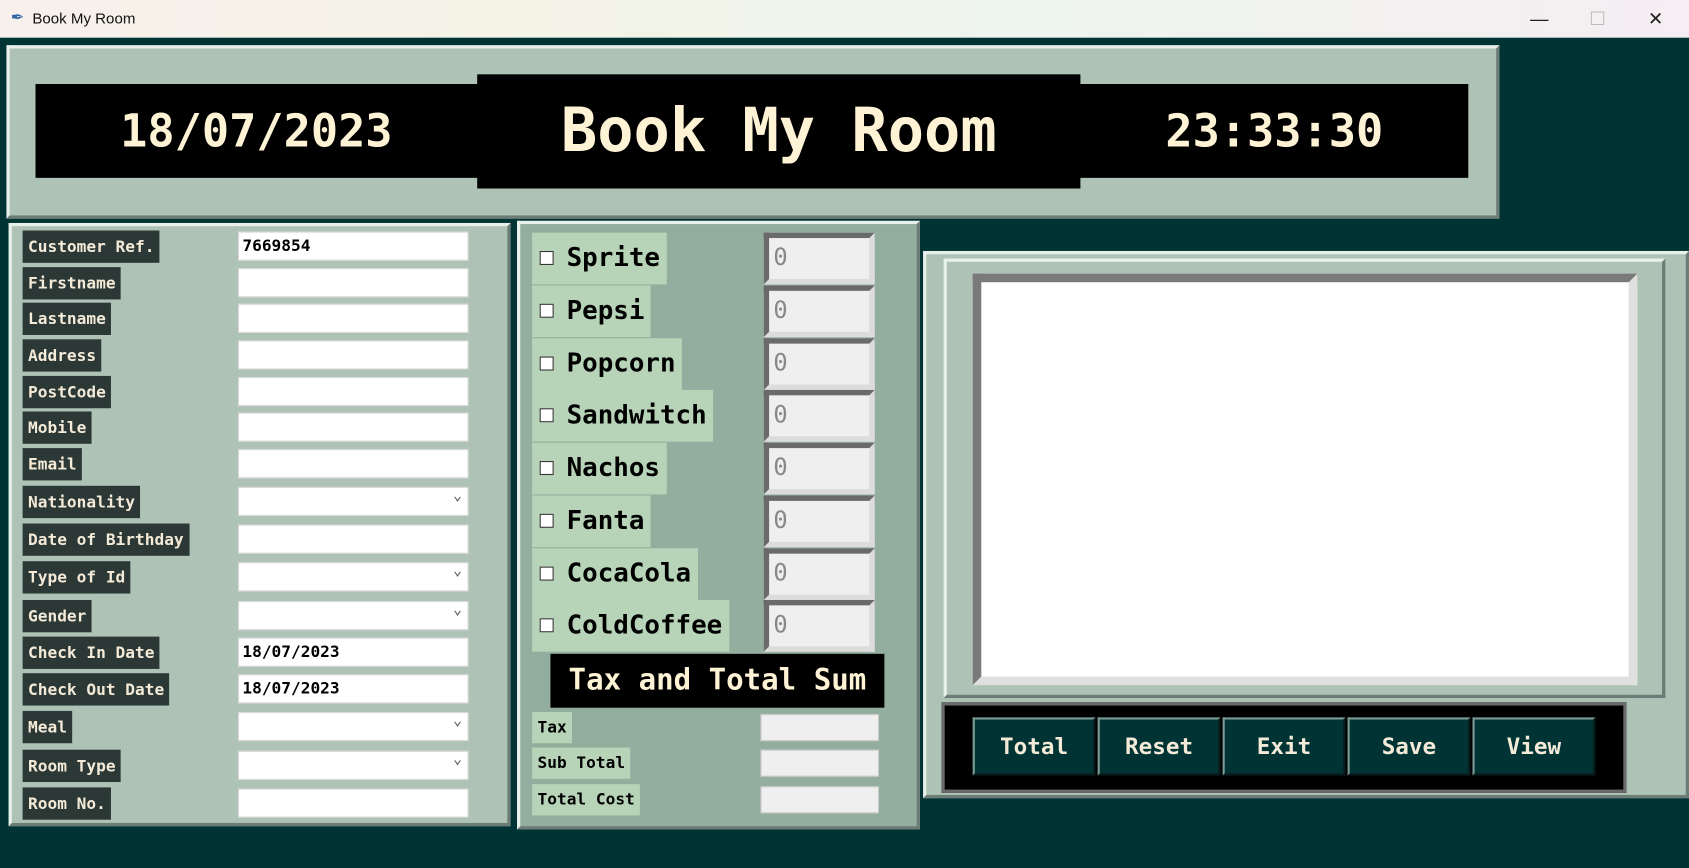 The width and height of the screenshot is (1689, 868). Describe the element at coordinates (17, 17) in the screenshot. I see `app-feather-icon: ✒` at that location.